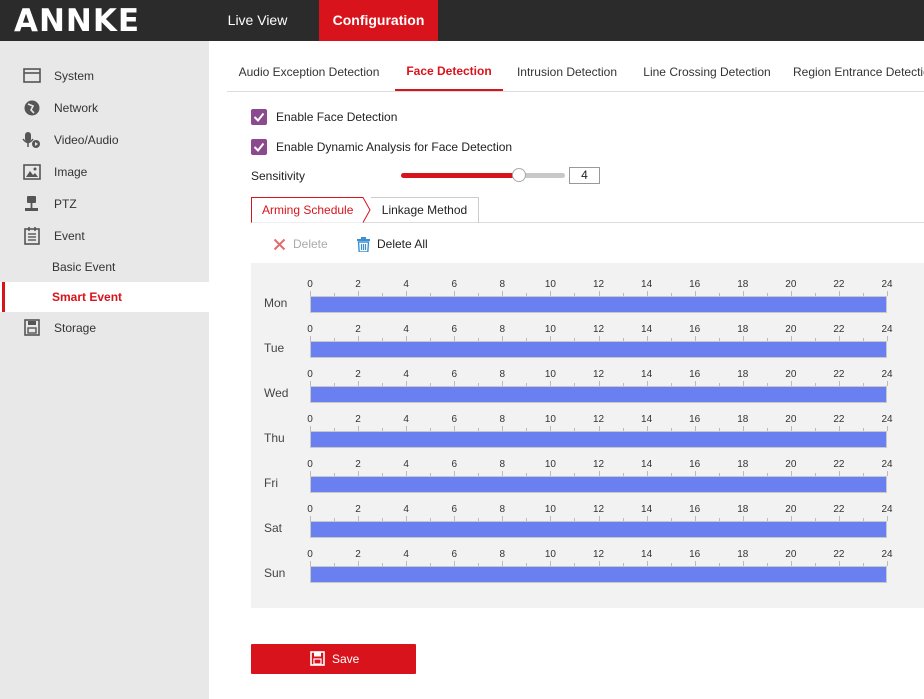 The image size is (924, 699). I want to click on tab-audio-exception-detection: Audio Exception Detection, so click(309, 71).